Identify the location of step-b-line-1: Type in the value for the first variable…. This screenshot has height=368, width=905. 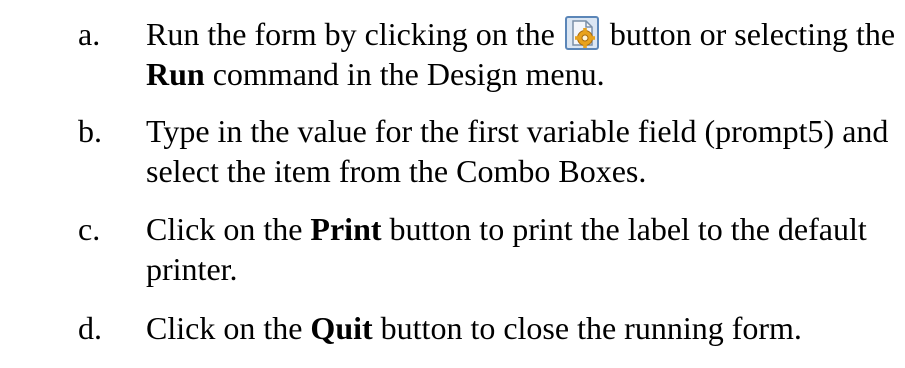
(517, 131).